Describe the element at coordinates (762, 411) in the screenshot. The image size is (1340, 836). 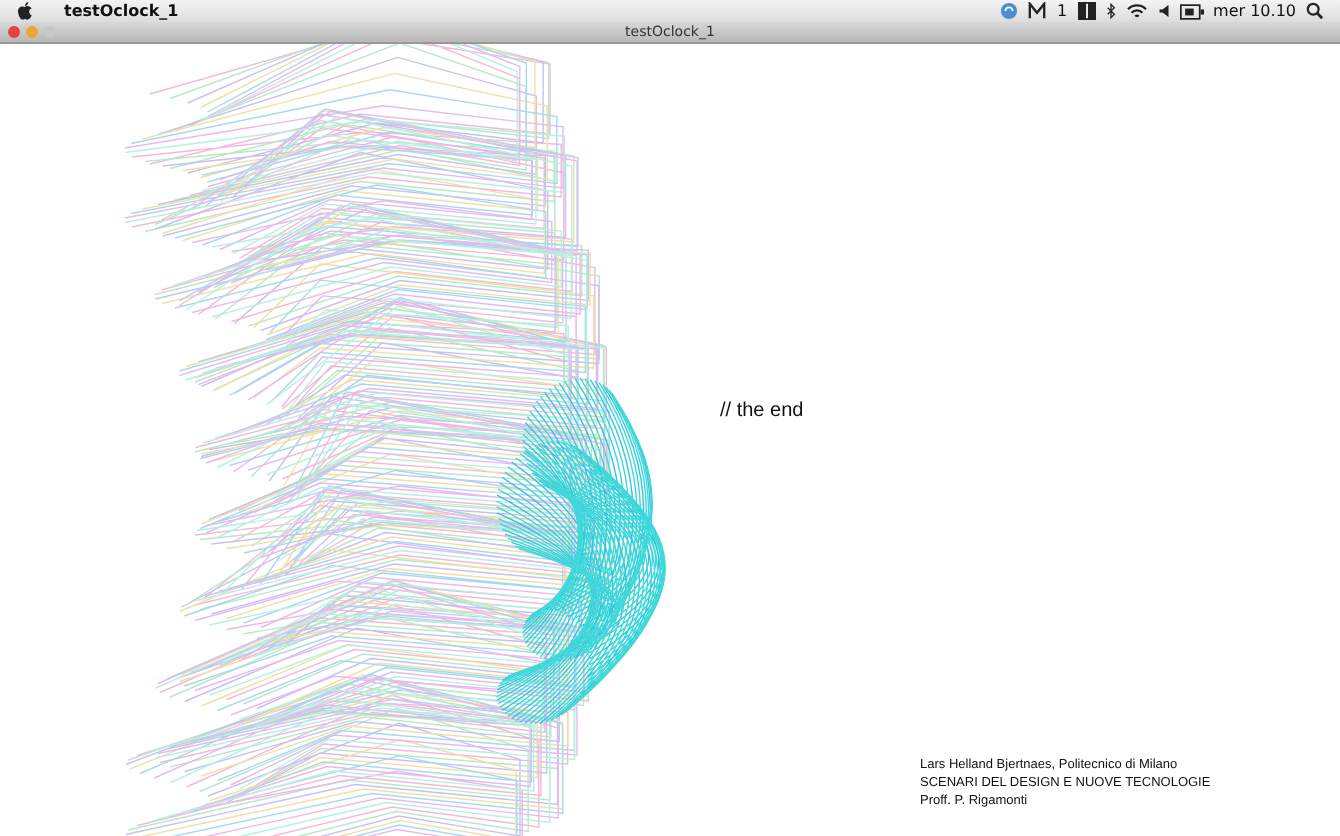
I see `caption-text: // the end` at that location.